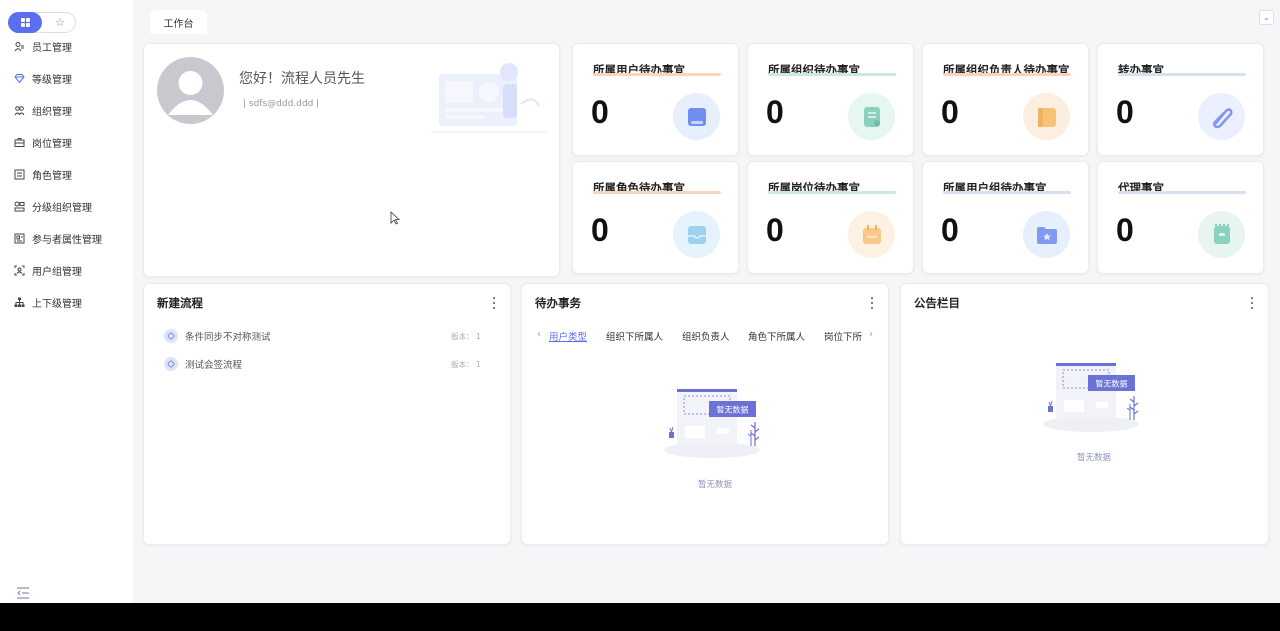  What do you see at coordinates (62, 208) in the screenshot?
I see `sidebar-item-label: 分级组织管理` at bounding box center [62, 208].